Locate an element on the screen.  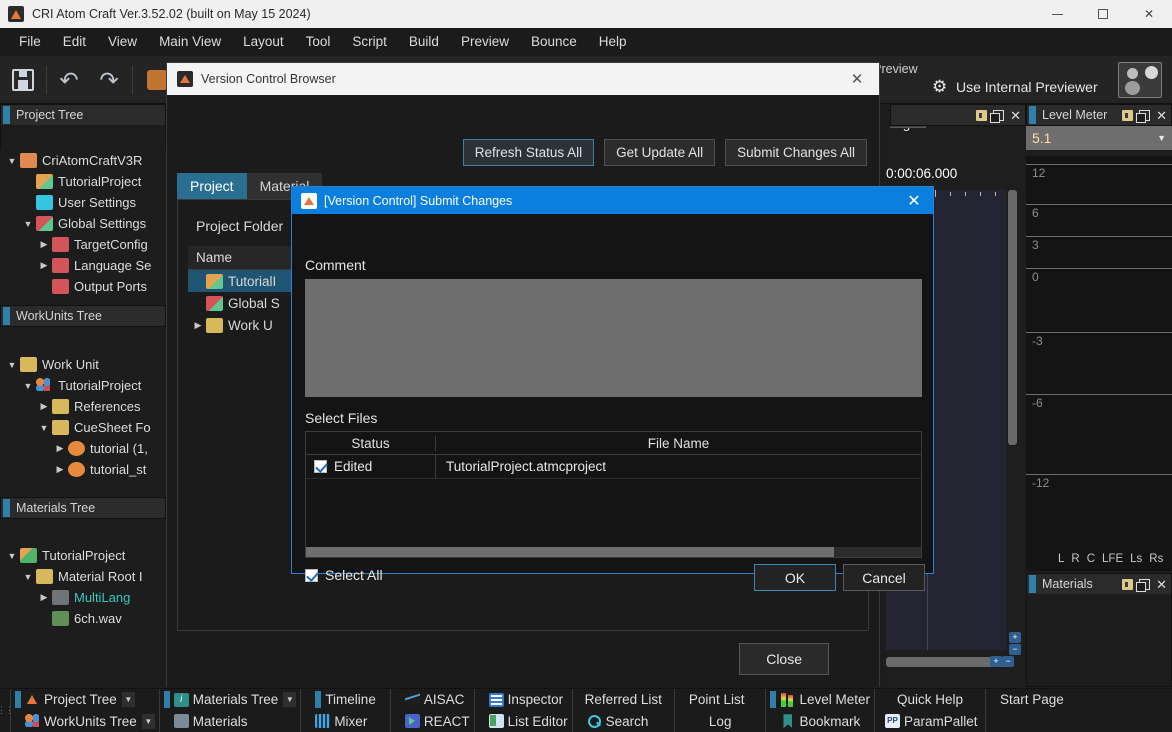
taskbar-item-point-list: Point List is located at coordinates (720, 700).